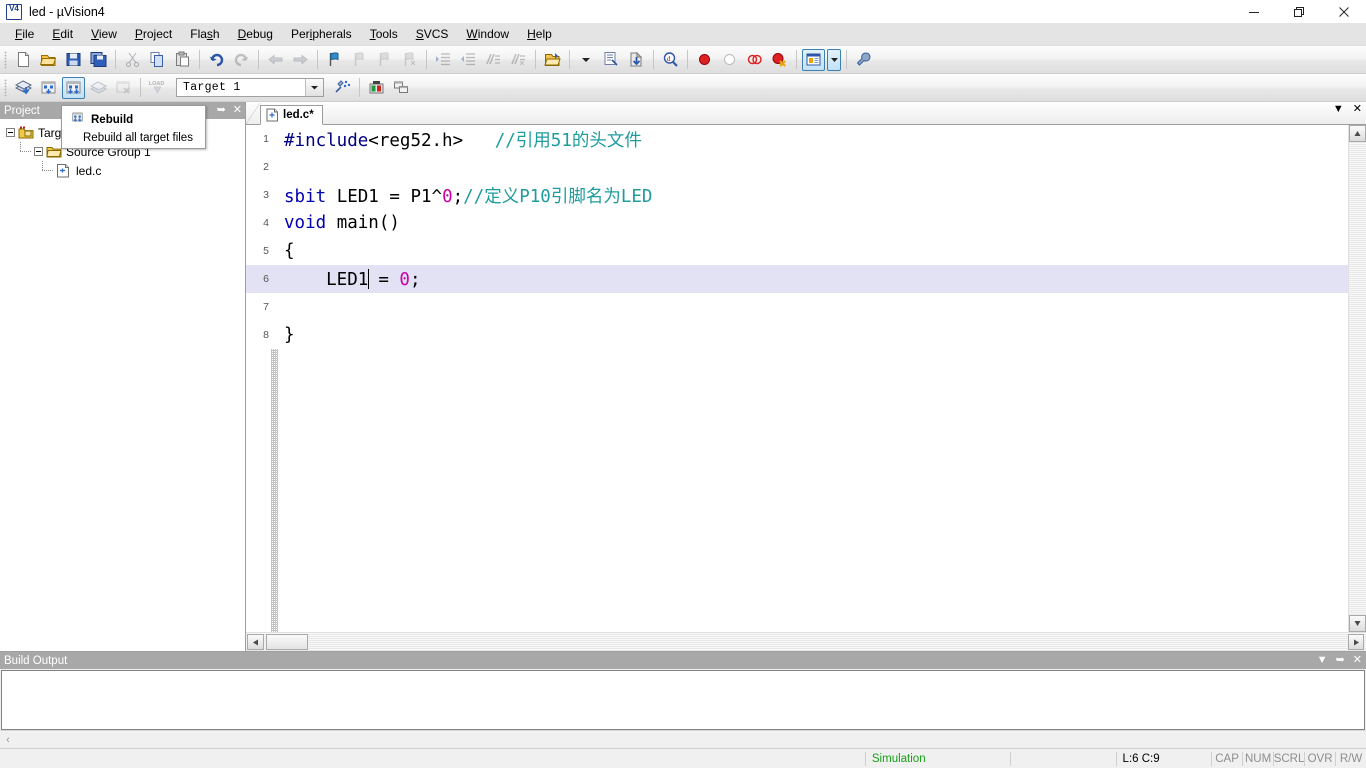 This screenshot has width=1366, height=768. Describe the element at coordinates (611, 60) in the screenshot. I see `source-browse-icon` at that location.